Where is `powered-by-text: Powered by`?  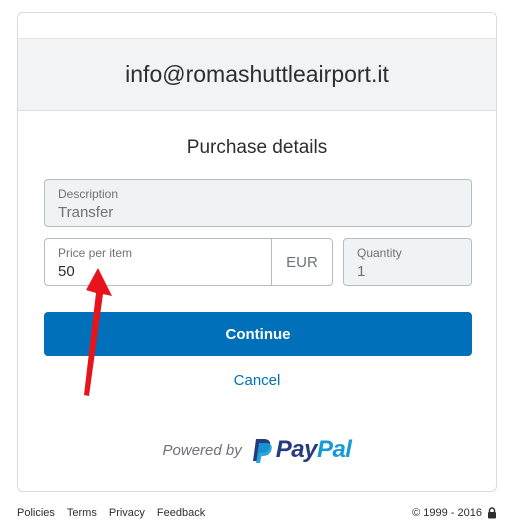 powered-by-text: Powered by is located at coordinates (202, 450).